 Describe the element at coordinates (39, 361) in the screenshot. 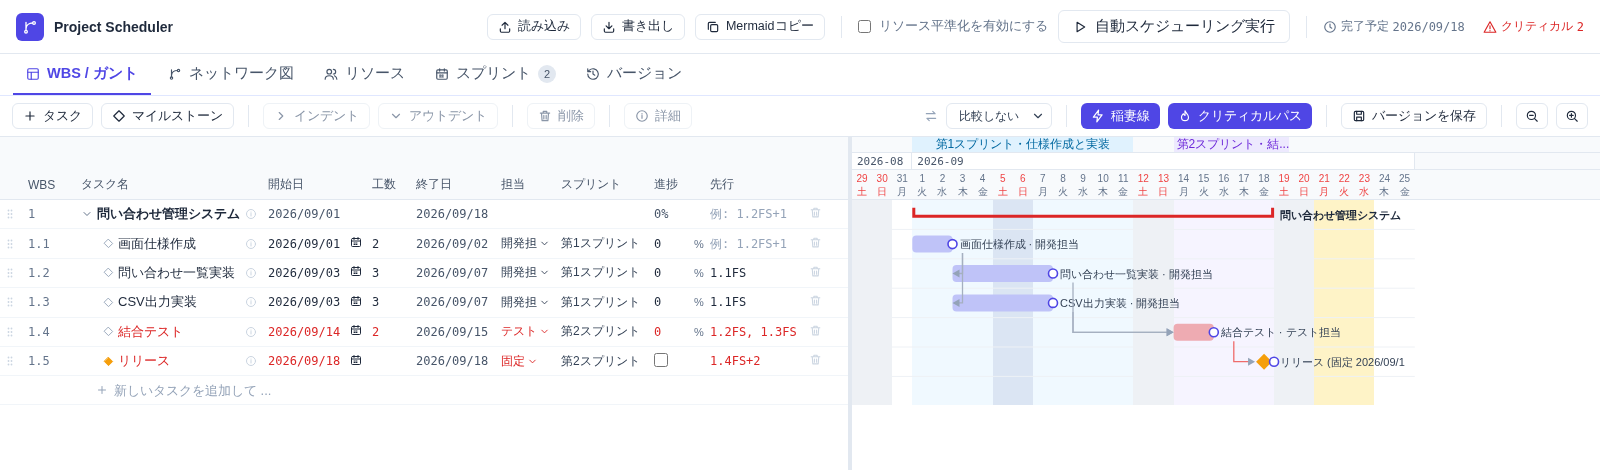

I see `wbs-number: 1.5` at that location.